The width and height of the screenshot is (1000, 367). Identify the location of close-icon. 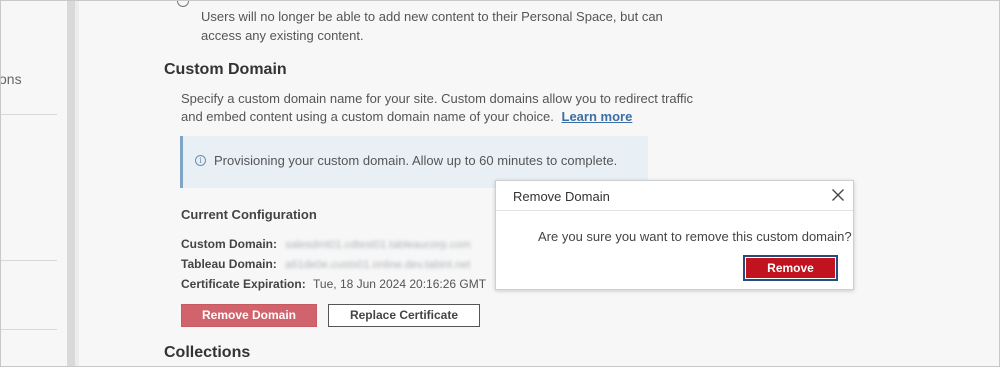
(838, 195).